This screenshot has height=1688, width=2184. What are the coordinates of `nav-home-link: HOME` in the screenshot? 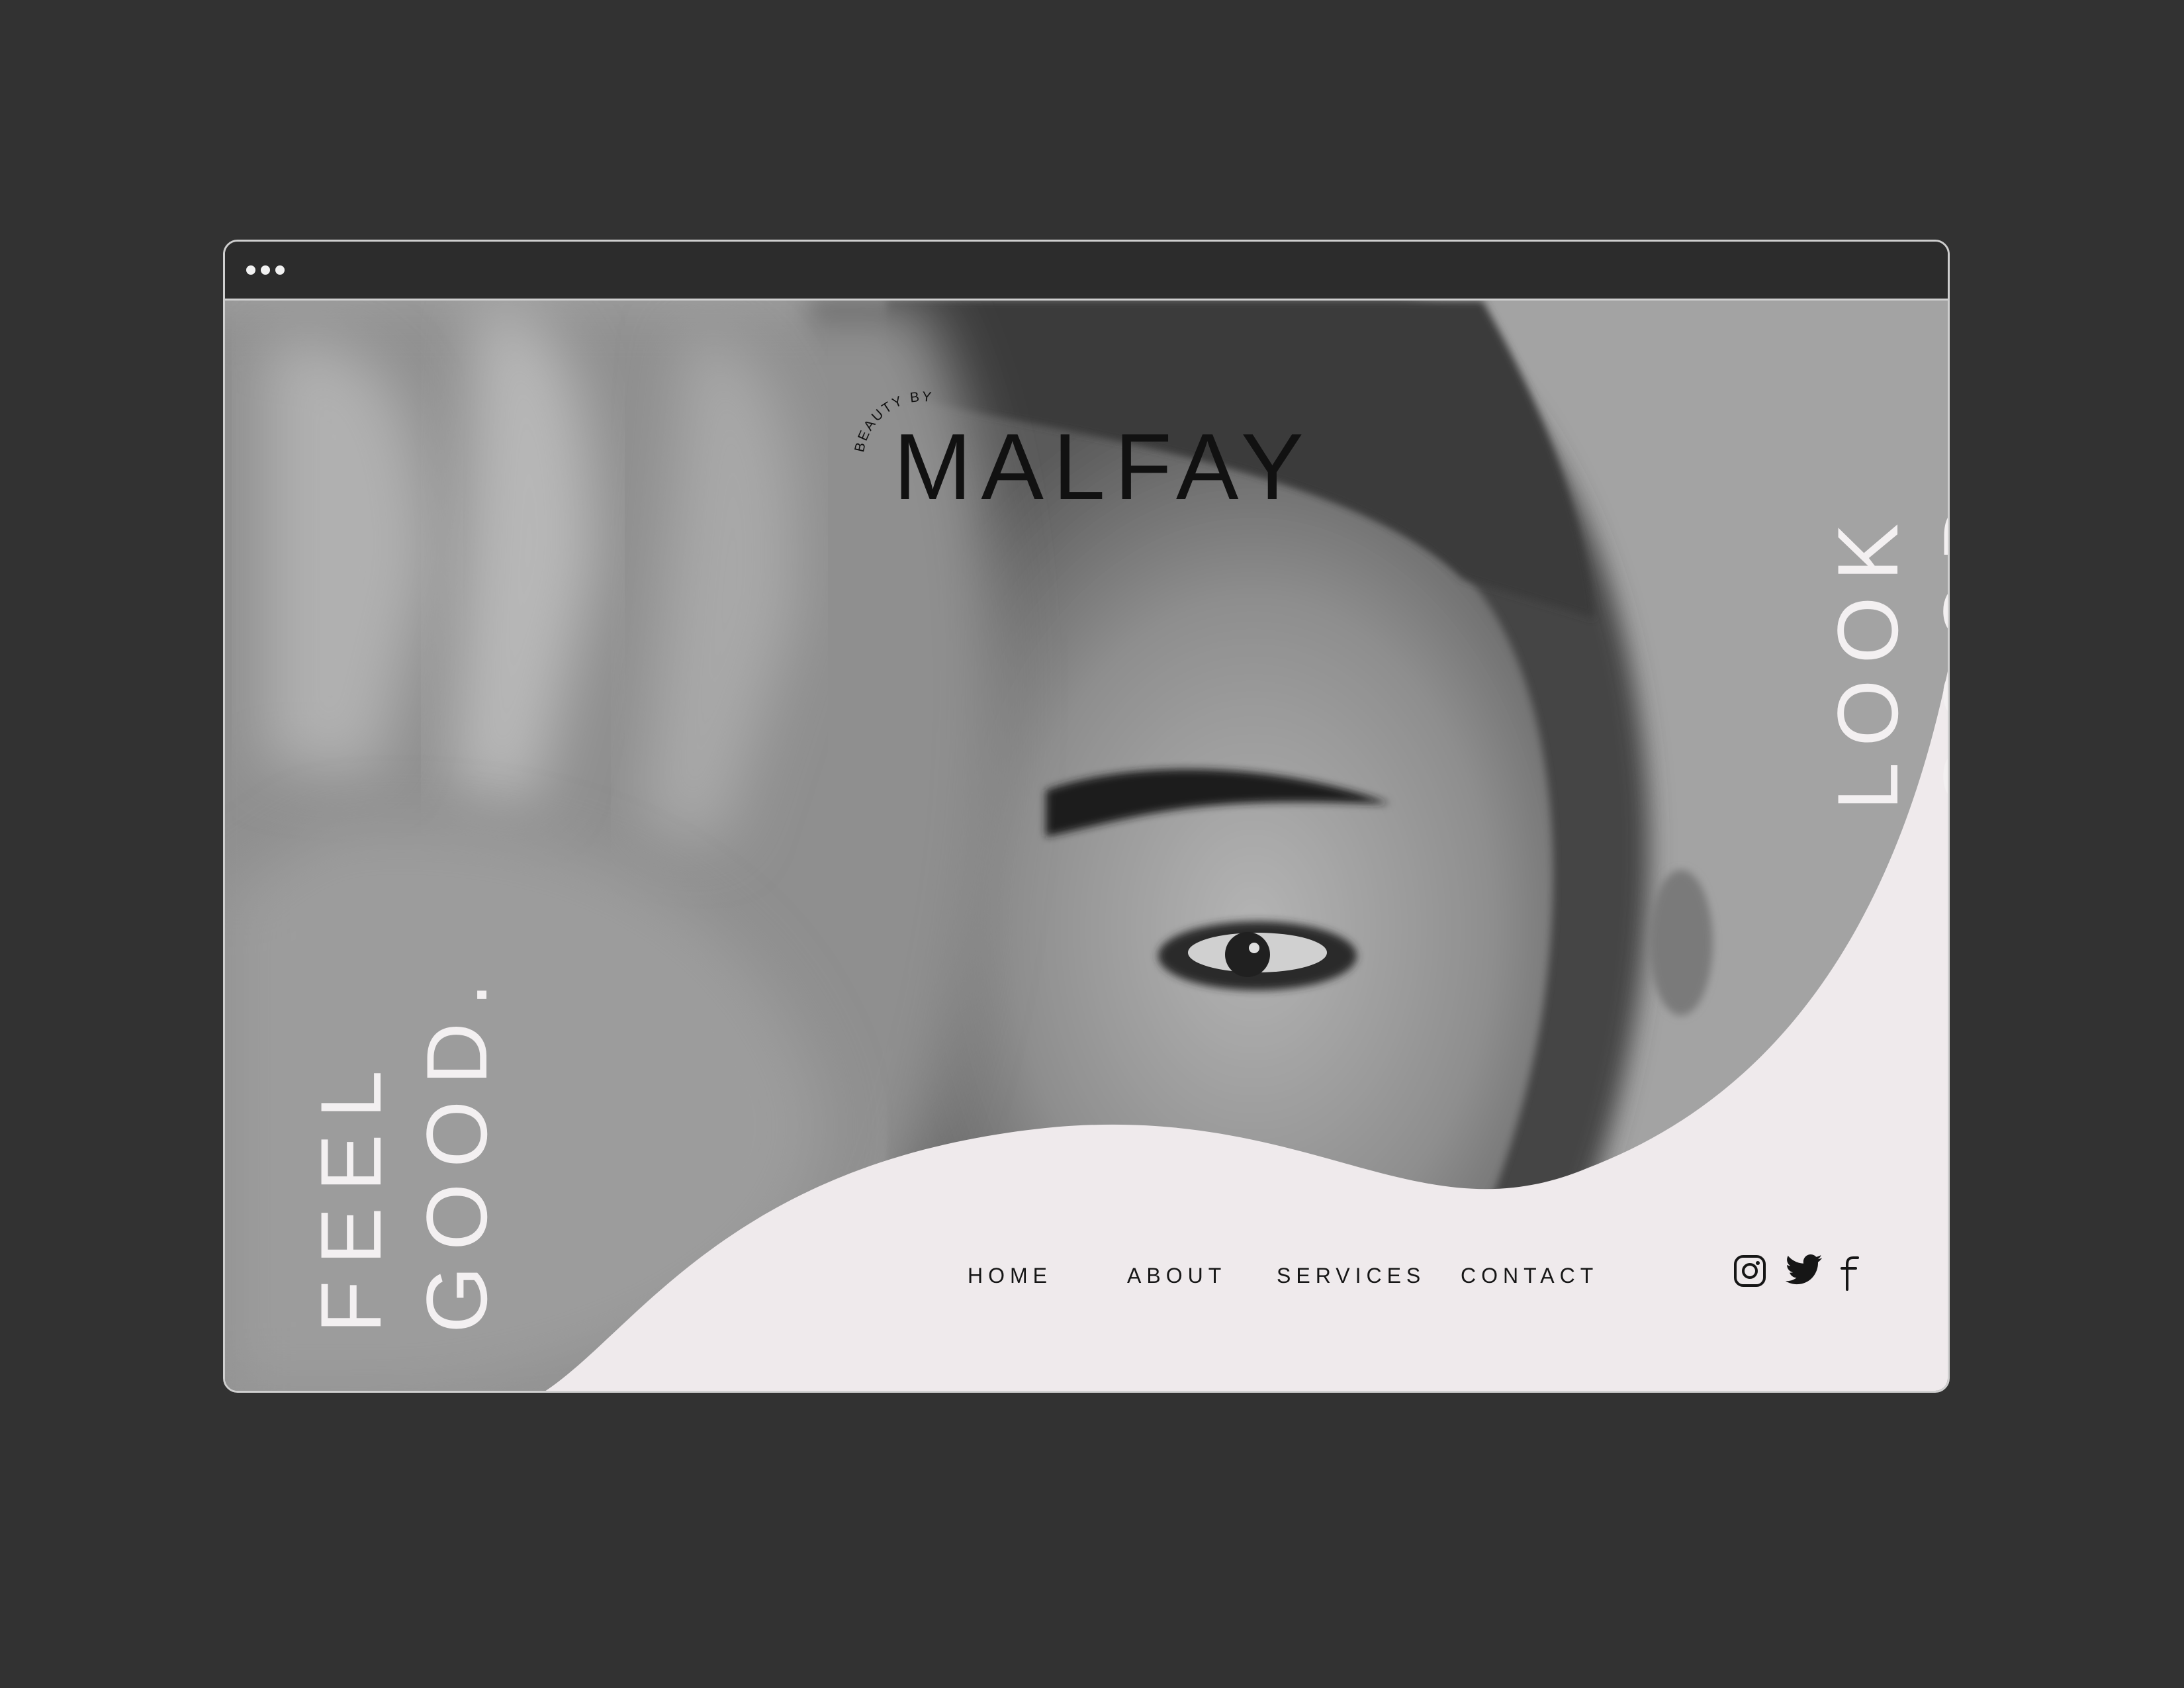 It's located at (1010, 1276).